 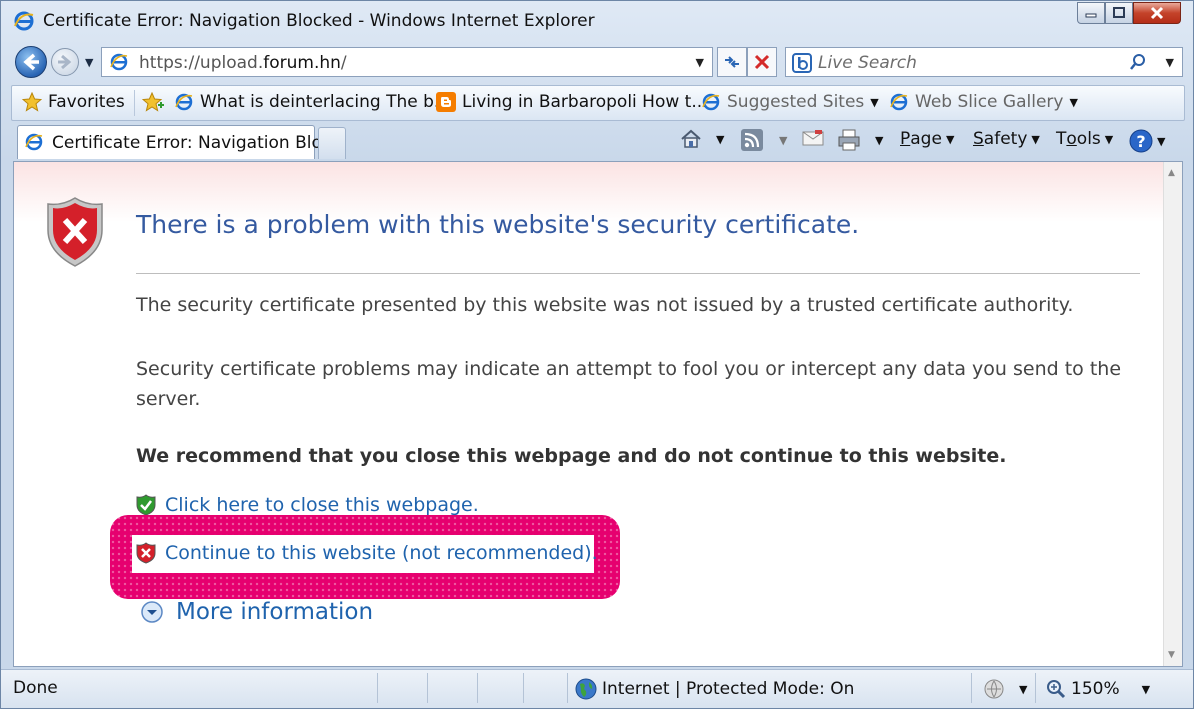 What do you see at coordinates (1088, 139) in the screenshot?
I see `tools-menu-label: ols` at bounding box center [1088, 139].